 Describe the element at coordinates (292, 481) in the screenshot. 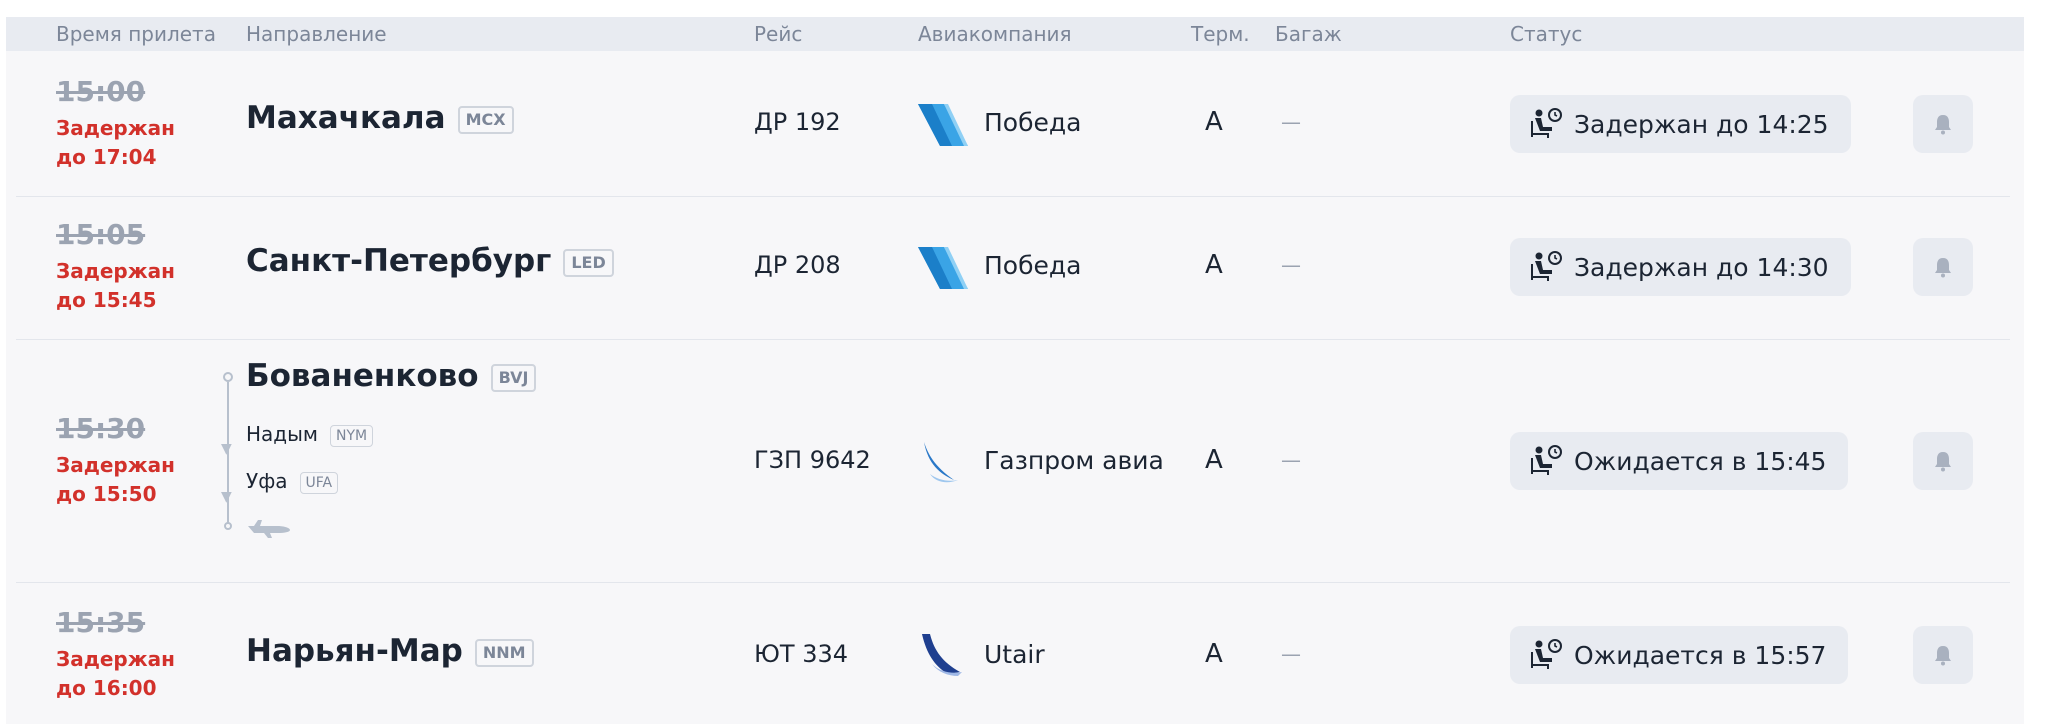

I see `stop-item: Уфа UFA` at that location.